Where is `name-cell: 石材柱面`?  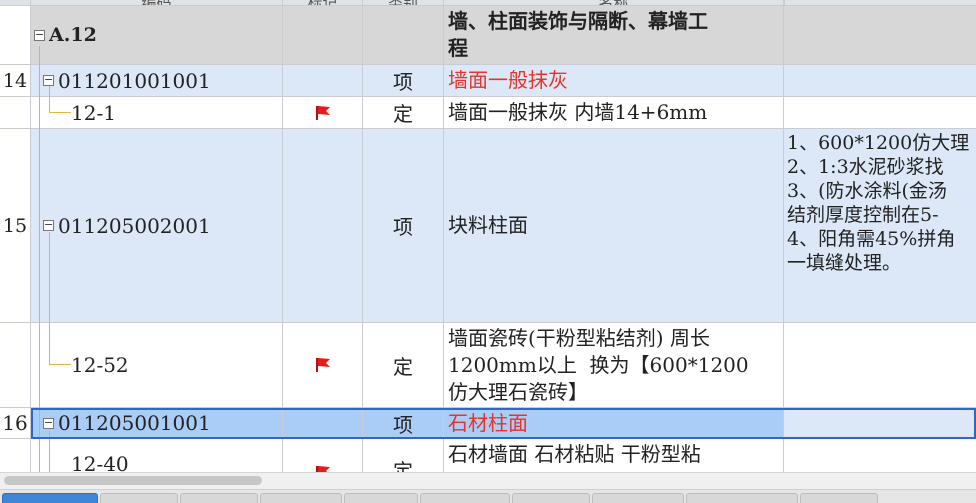 name-cell: 石材柱面 is located at coordinates (614, 423).